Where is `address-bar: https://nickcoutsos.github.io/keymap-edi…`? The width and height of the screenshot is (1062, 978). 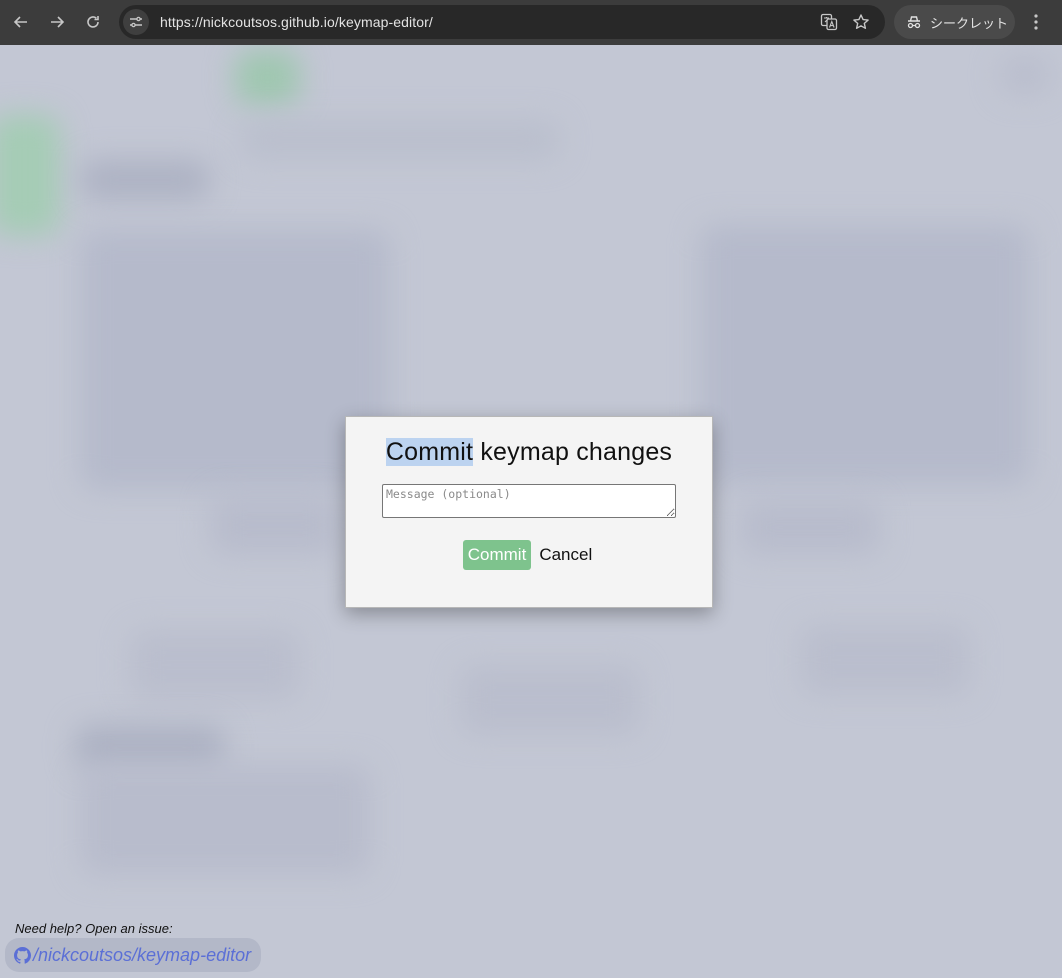 address-bar: https://nickcoutsos.github.io/keymap-edi… is located at coordinates (502, 22).